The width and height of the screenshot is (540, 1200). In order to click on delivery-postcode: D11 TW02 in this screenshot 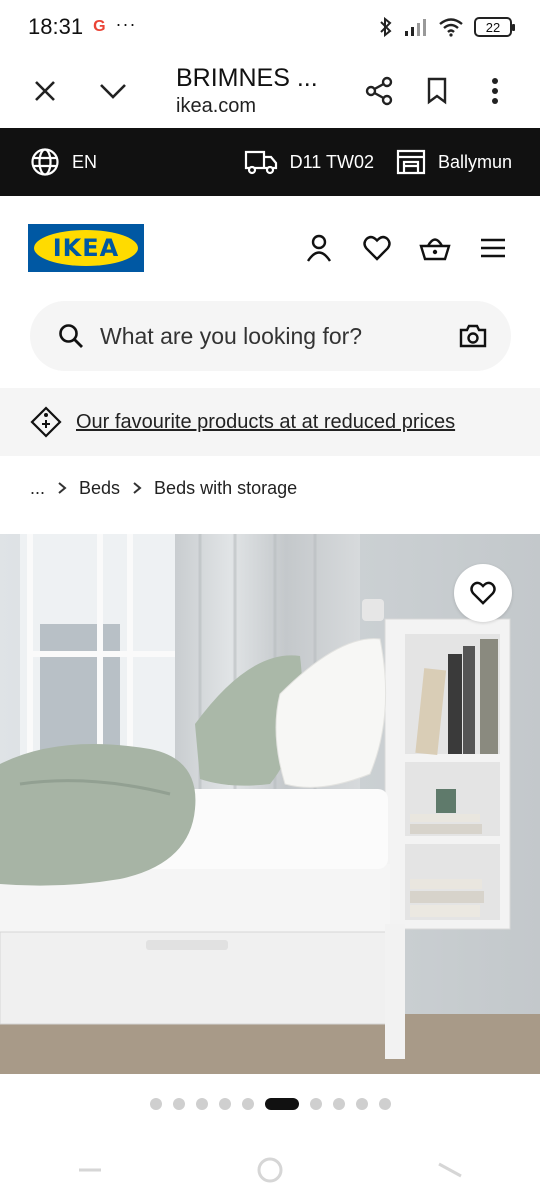, I will do `click(309, 162)`.